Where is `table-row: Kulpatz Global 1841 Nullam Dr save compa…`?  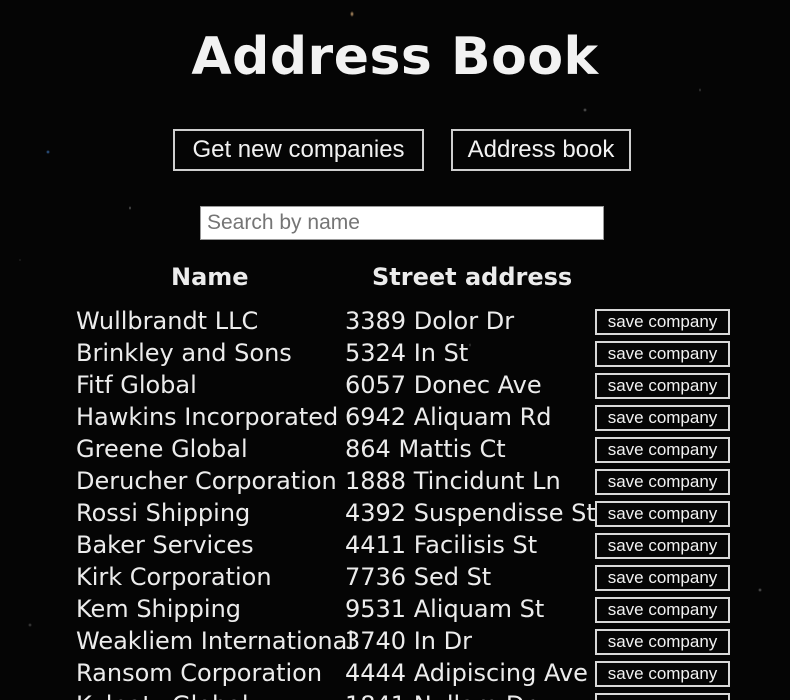 table-row: Kulpatz Global 1841 Nullam Dr save compa… is located at coordinates (395, 690).